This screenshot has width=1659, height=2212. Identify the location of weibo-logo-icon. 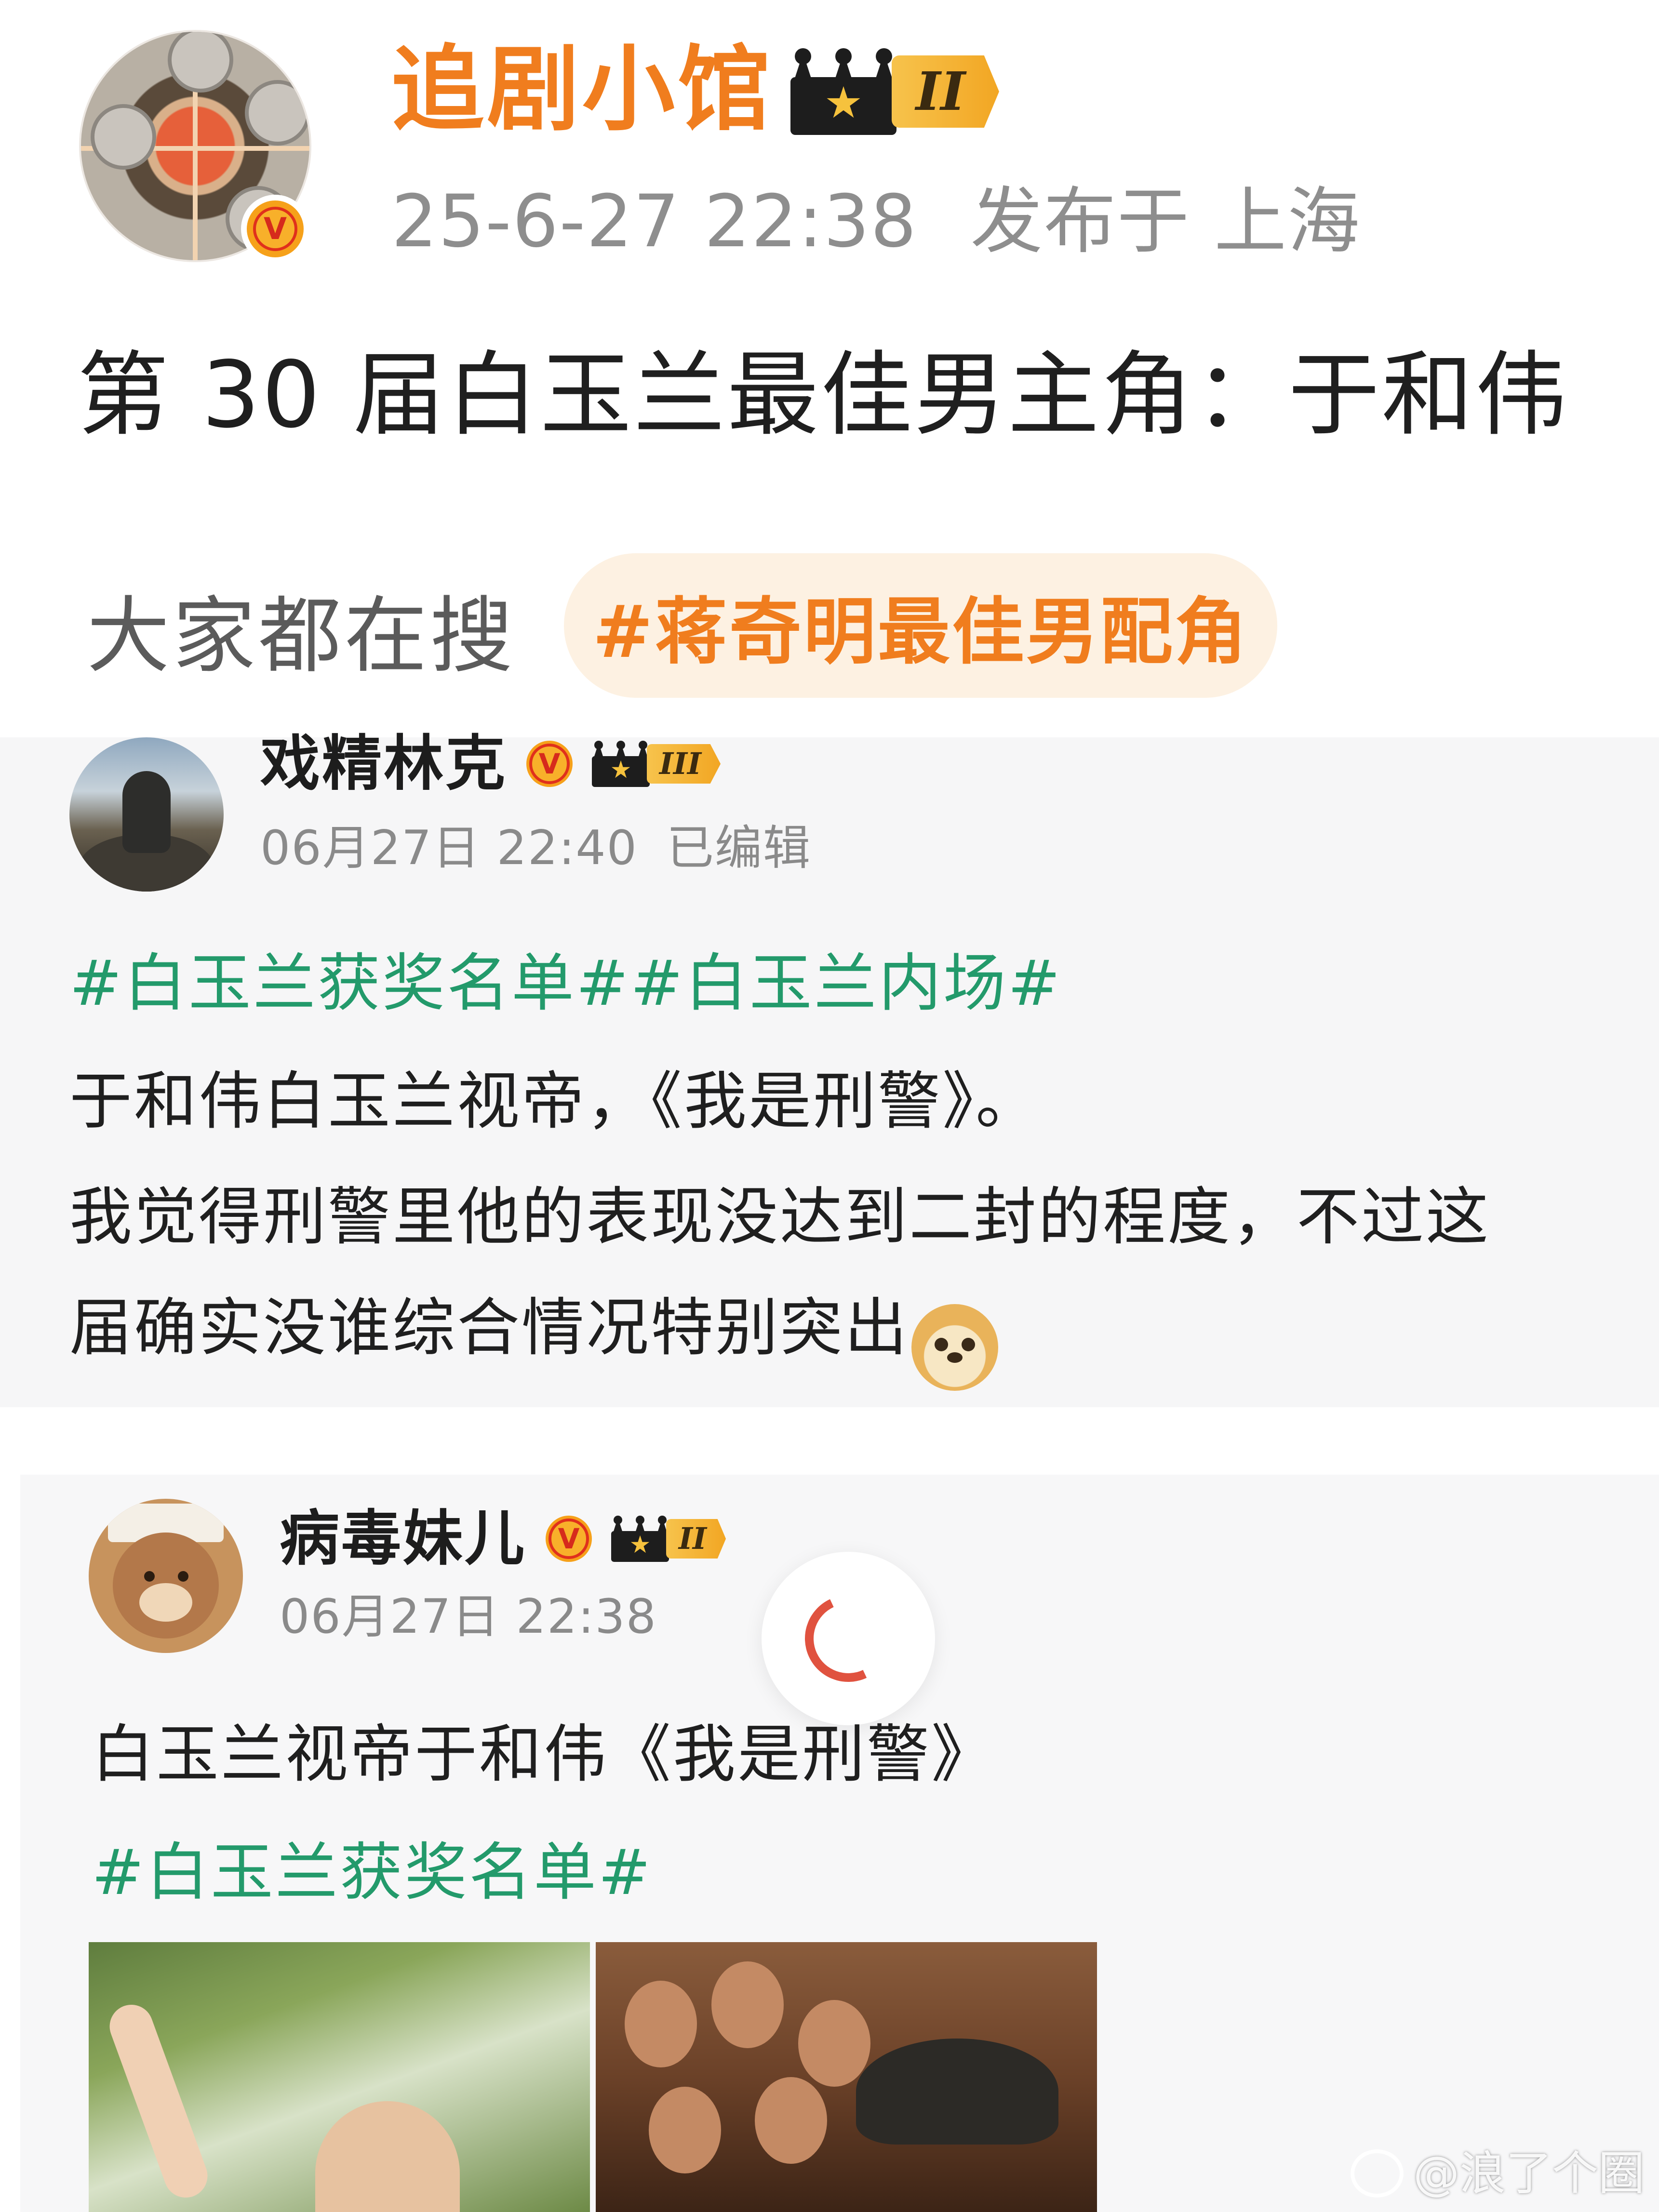
(1377, 2173).